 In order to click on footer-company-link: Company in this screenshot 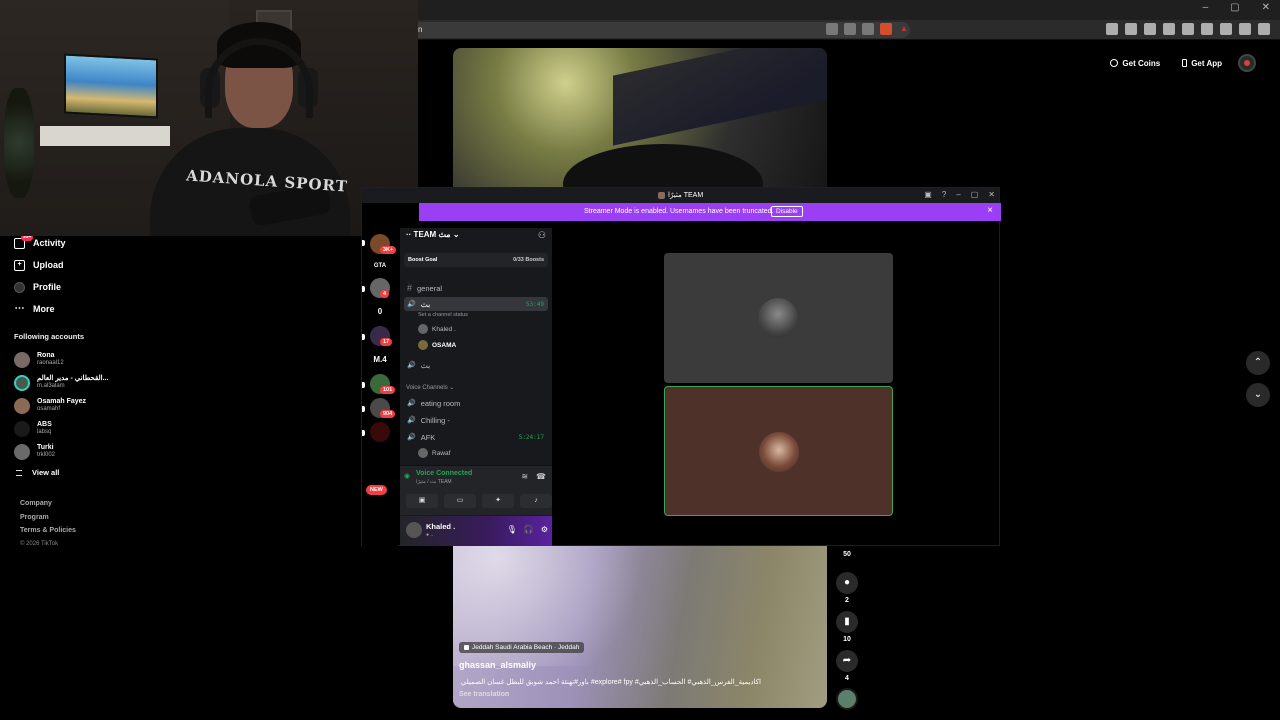, I will do `click(48, 507)`.